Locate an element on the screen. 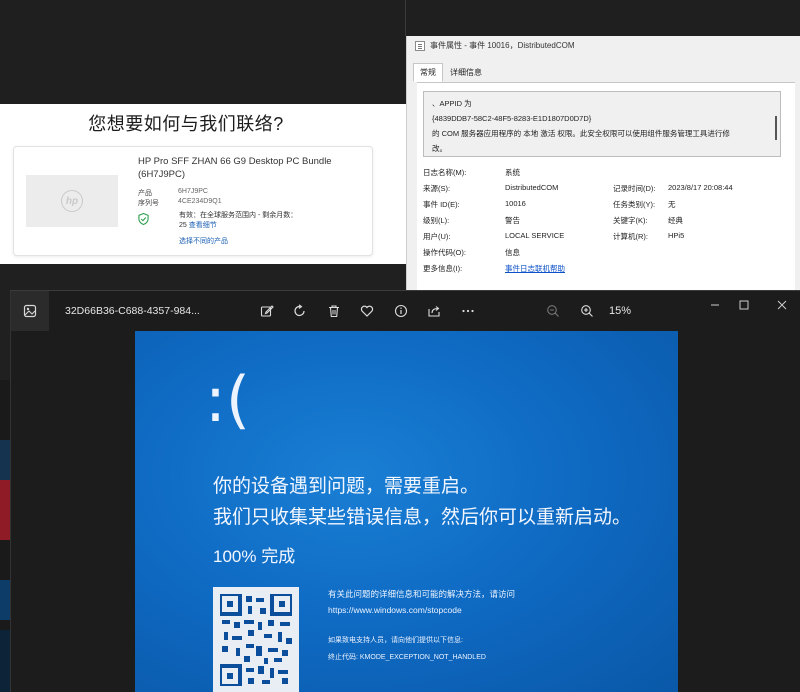 This screenshot has width=800, height=692. shield-check-icon is located at coordinates (143, 219).